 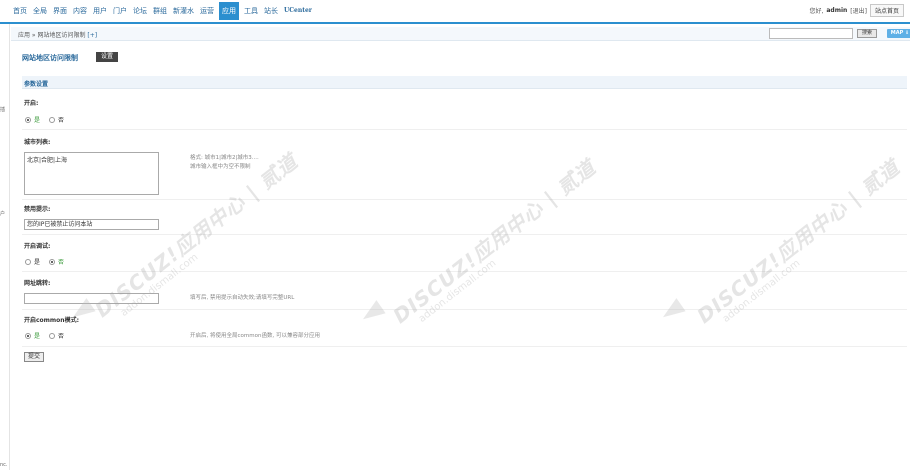 What do you see at coordinates (40, 13) in the screenshot?
I see `nav-item-global: 全局` at bounding box center [40, 13].